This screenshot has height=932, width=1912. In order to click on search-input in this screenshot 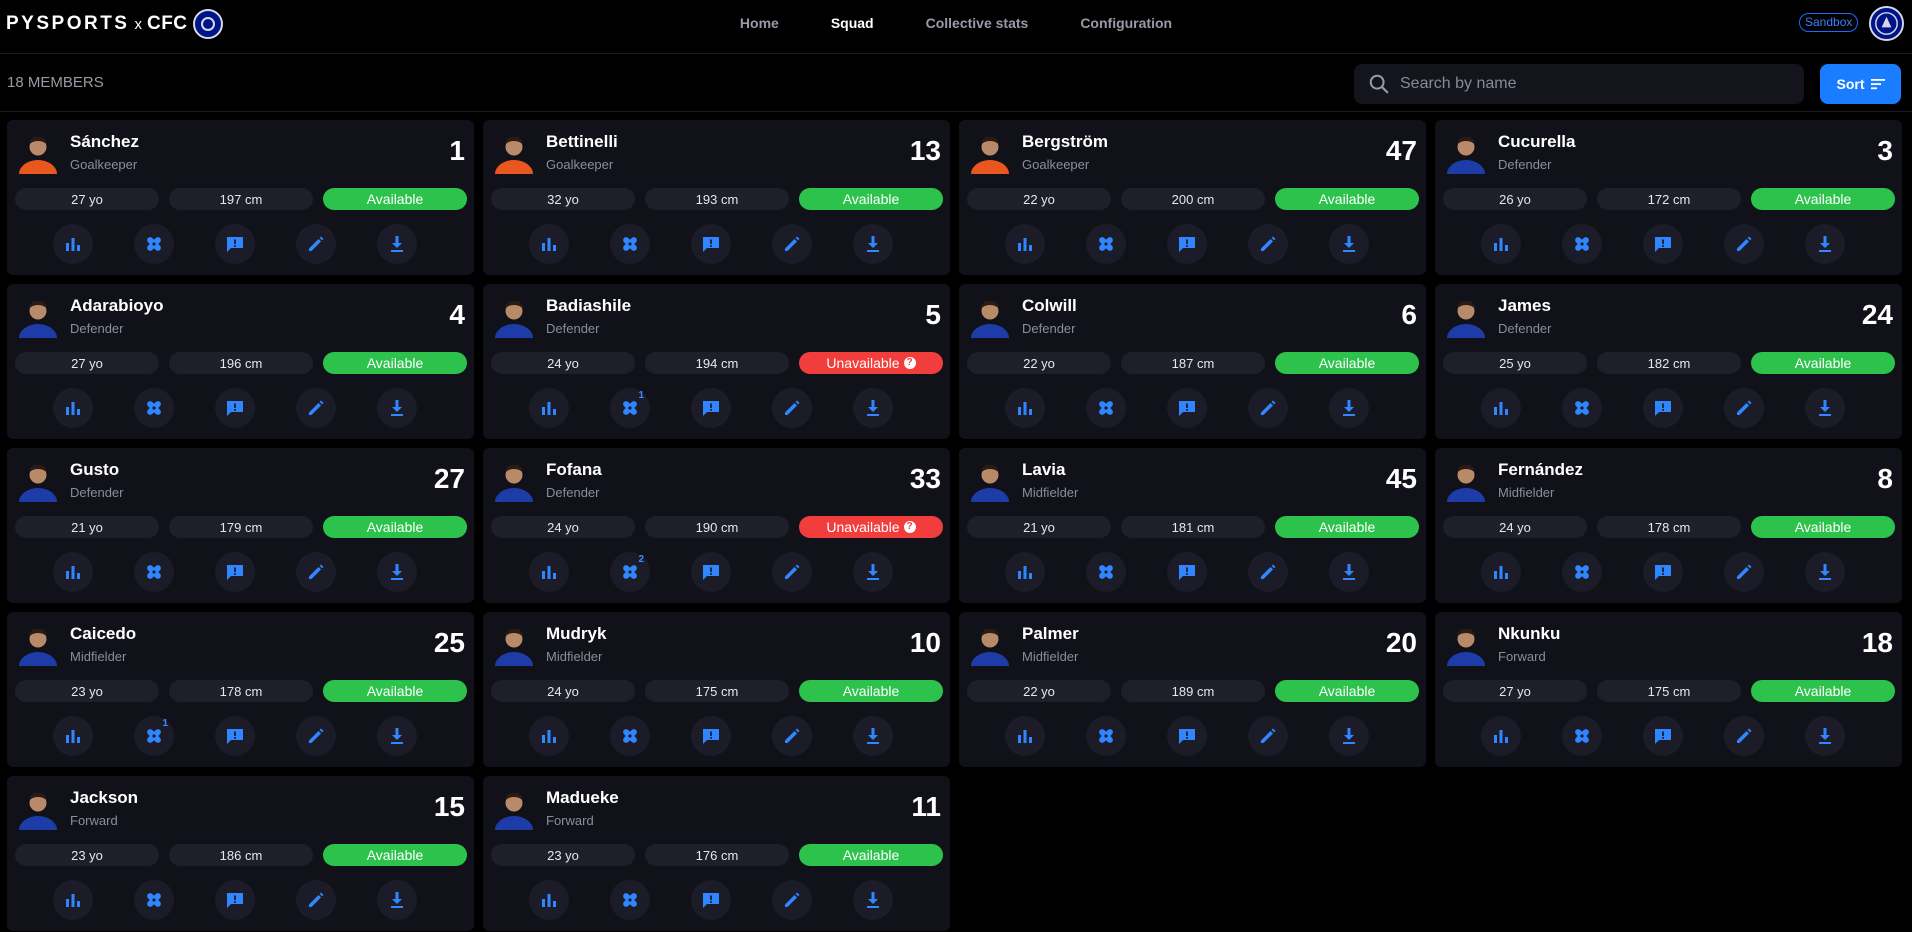, I will do `click(1595, 84)`.